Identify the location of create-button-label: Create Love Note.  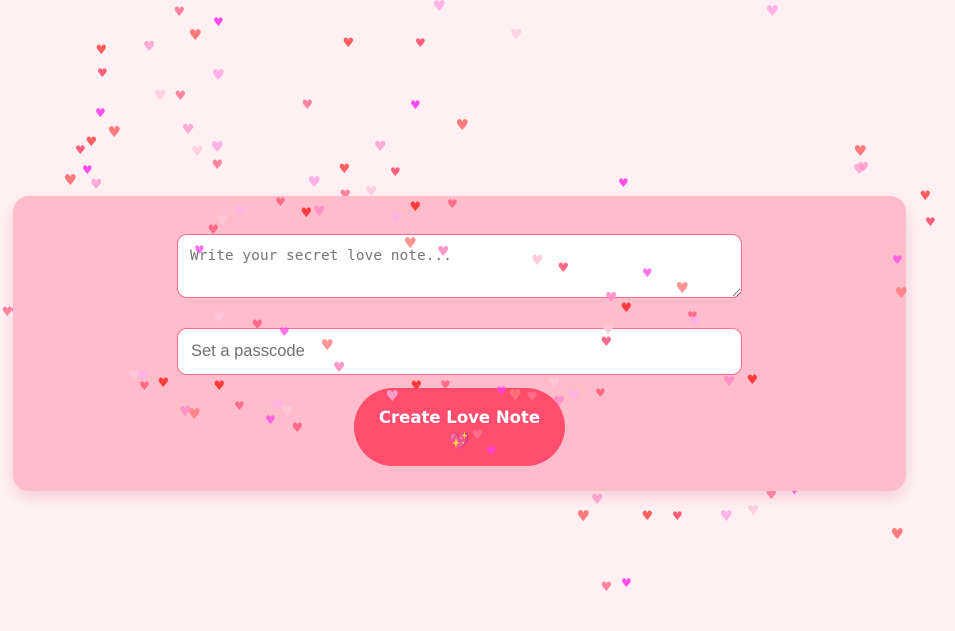
(459, 417).